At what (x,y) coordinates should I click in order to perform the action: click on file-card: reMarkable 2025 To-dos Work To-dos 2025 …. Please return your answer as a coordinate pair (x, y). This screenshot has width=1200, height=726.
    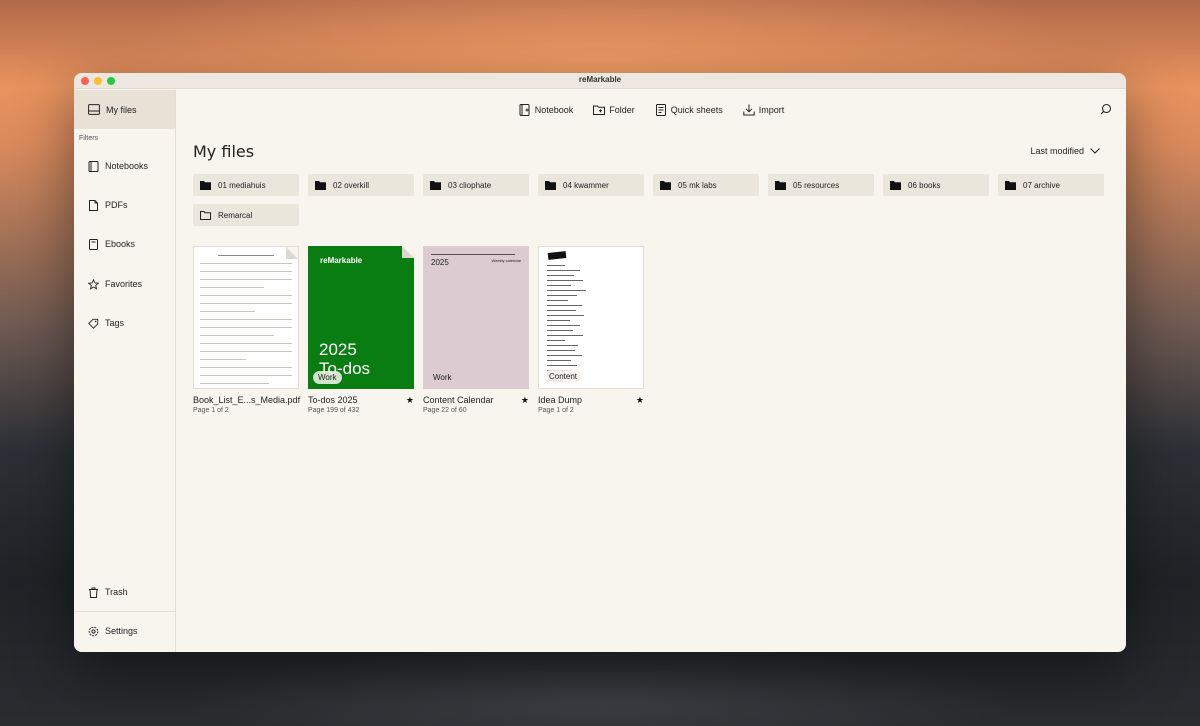
    Looking at the image, I should click on (361, 330).